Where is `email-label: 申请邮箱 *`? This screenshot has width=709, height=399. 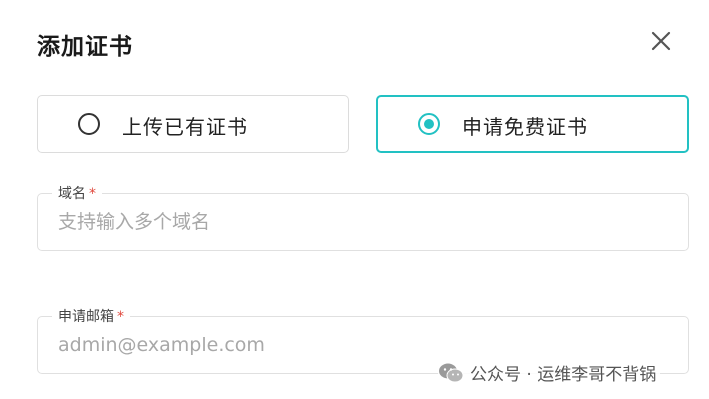 email-label: 申请邮箱 * is located at coordinates (91, 316).